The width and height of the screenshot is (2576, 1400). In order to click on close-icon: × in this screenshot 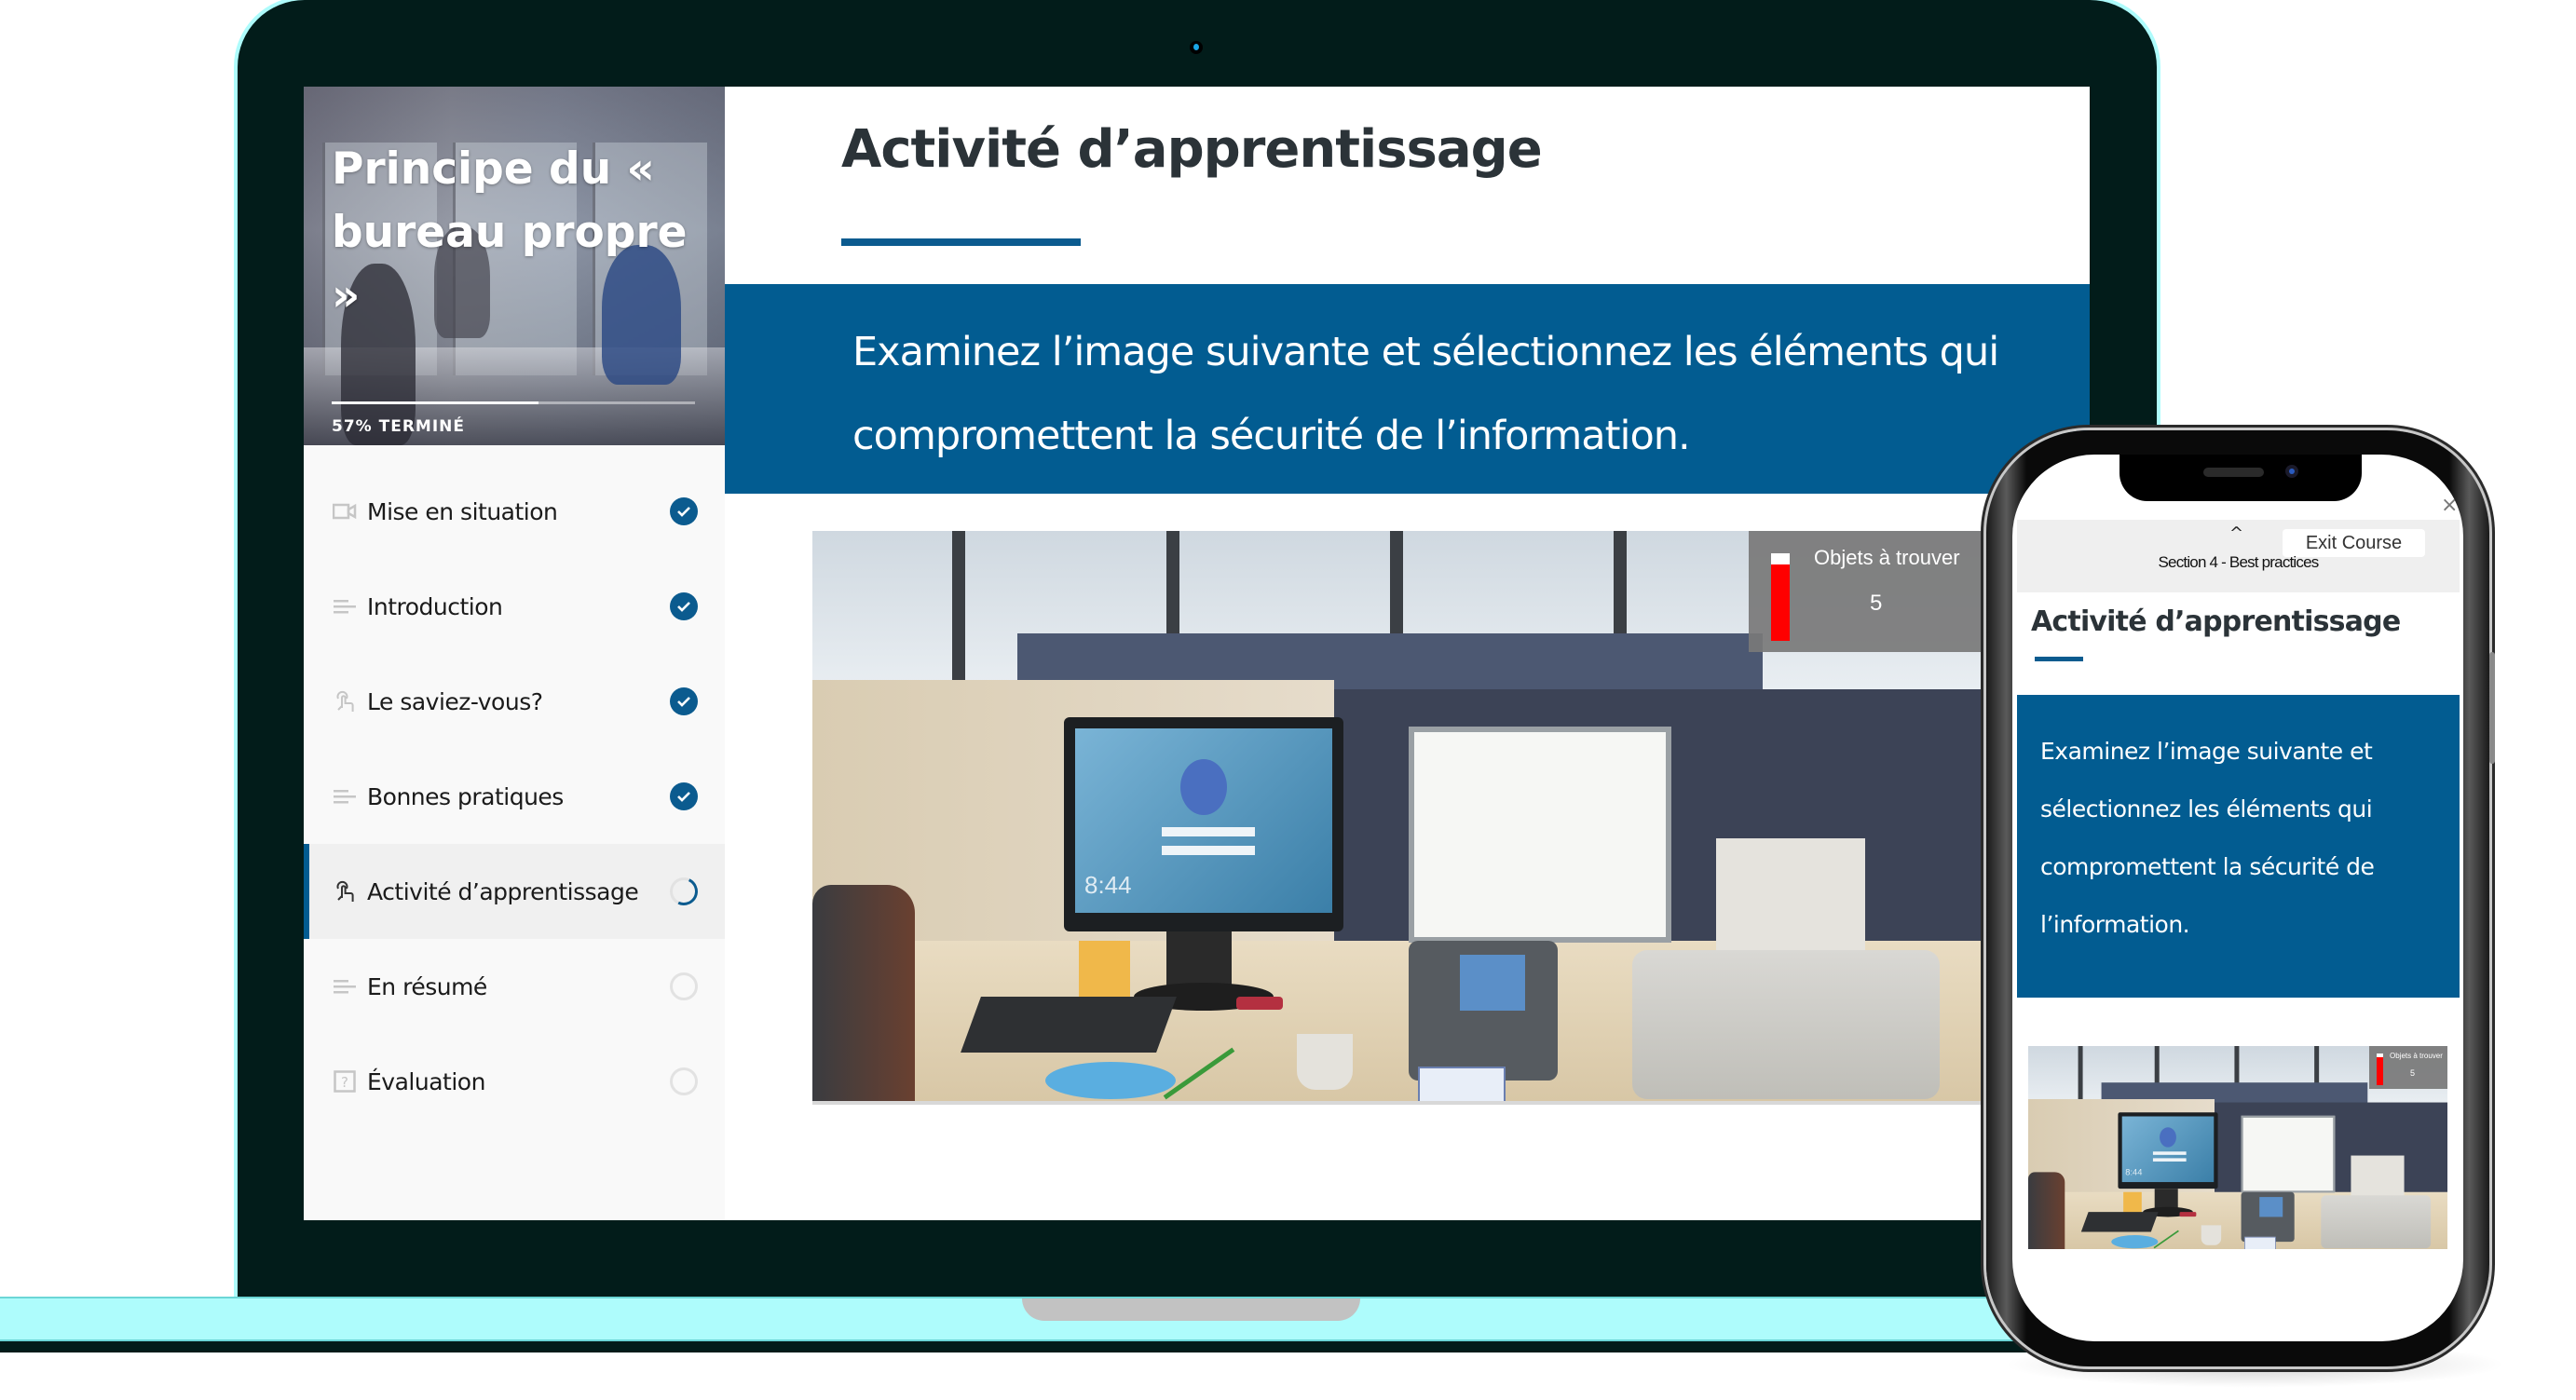, I will do `click(2449, 505)`.